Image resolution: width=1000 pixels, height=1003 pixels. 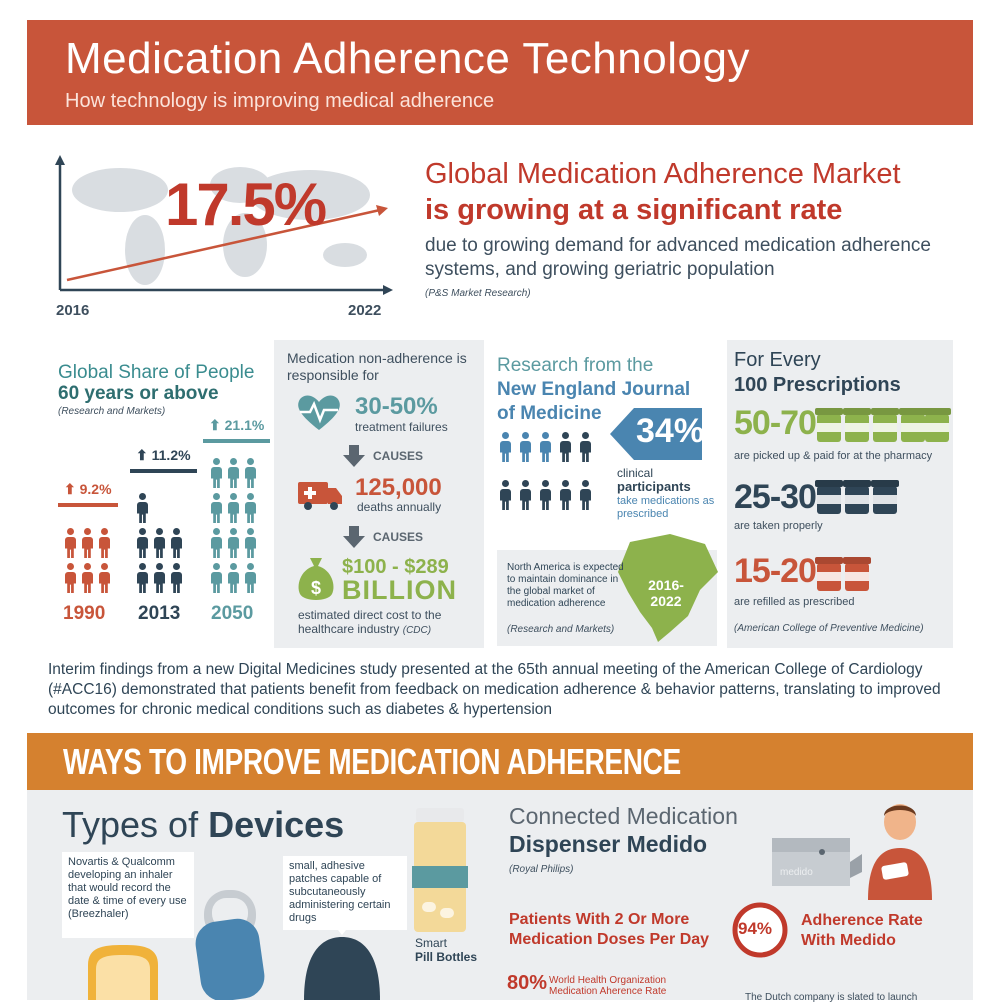 I want to click on inhaler-icon, so click(x=123, y=962).